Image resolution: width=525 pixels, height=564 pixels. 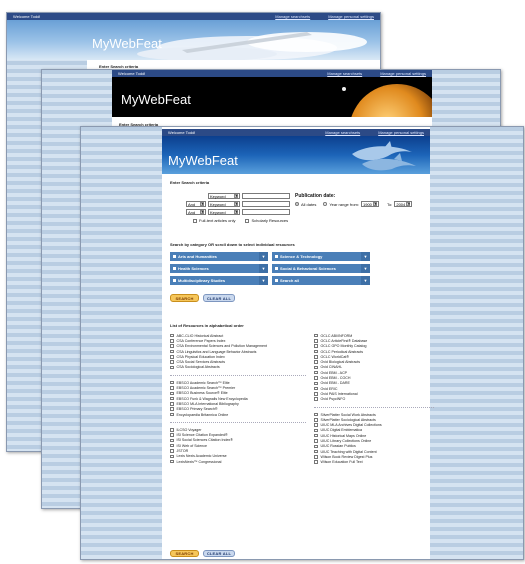 What do you see at coordinates (325, 204) in the screenshot?
I see `year-range-radio` at bounding box center [325, 204].